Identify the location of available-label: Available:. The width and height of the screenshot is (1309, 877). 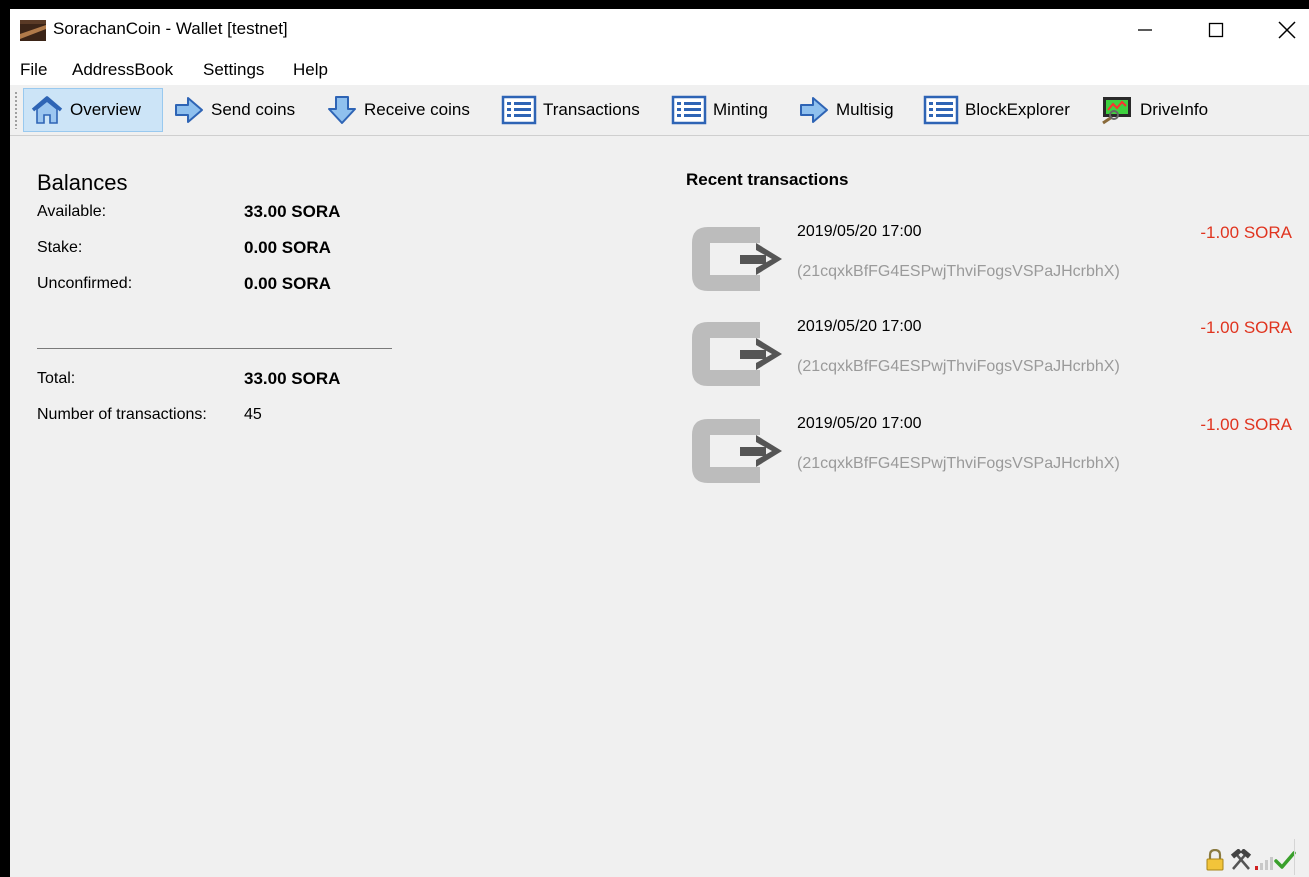
(72, 211).